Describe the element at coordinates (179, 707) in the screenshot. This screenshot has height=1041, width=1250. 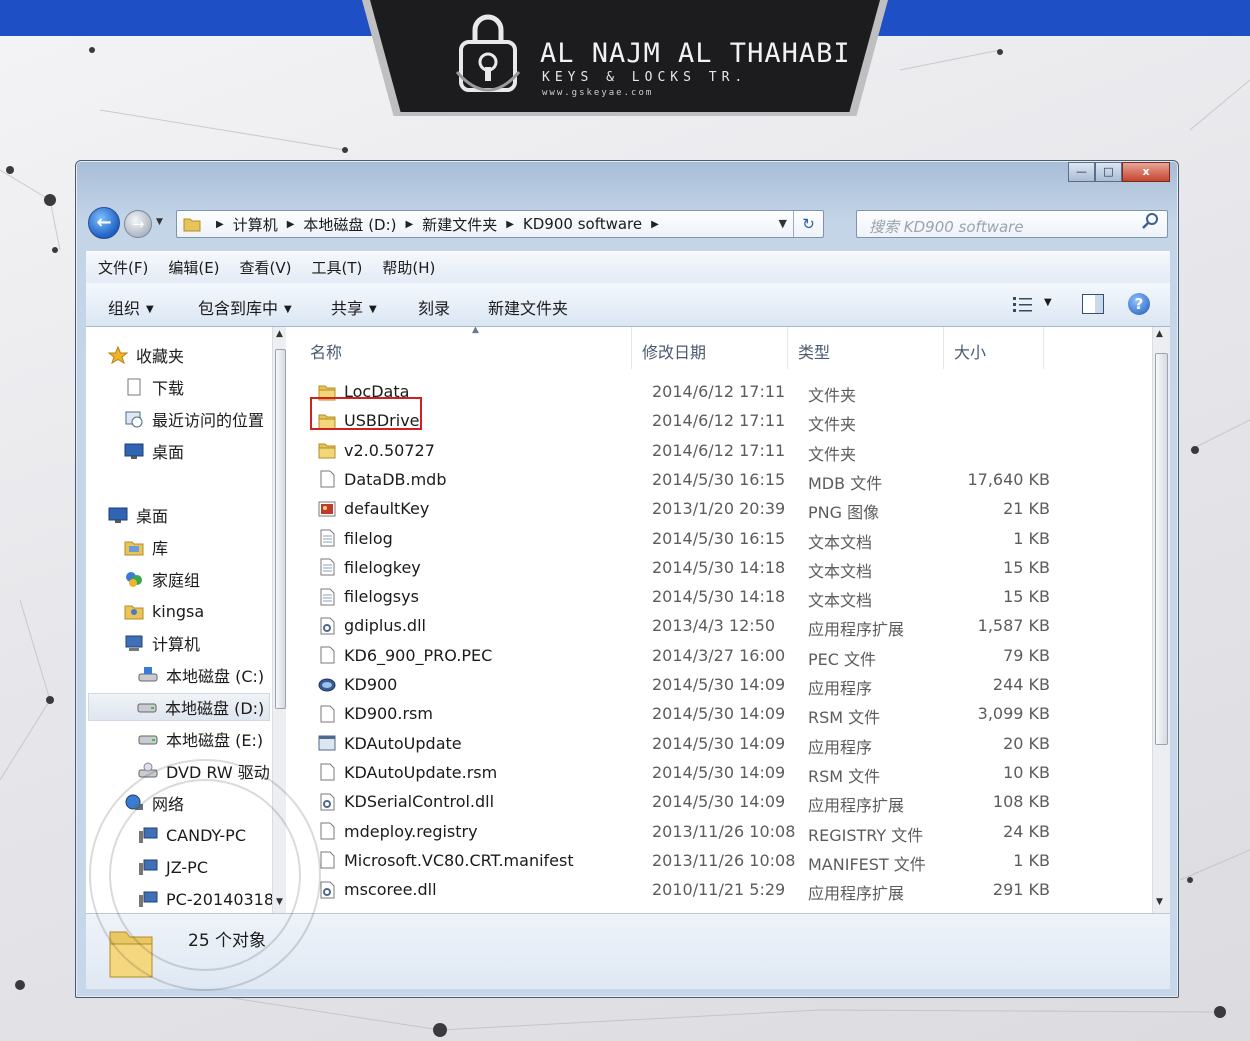
I see `nav-drive-d: 本地磁盘 (D:)` at that location.